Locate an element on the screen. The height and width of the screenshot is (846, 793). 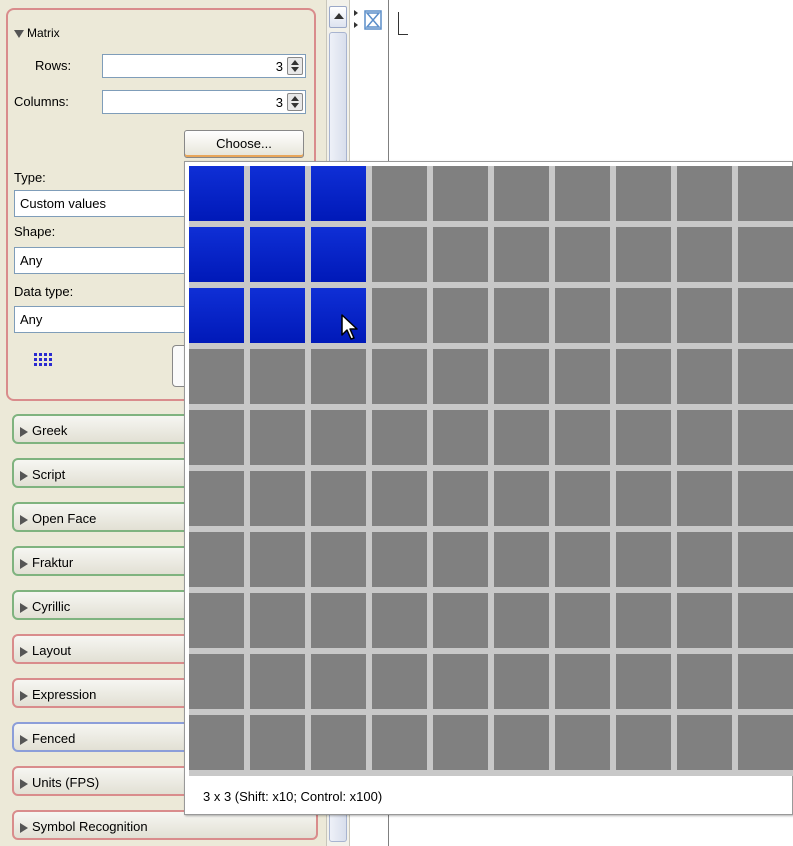
matrix-grid-icon is located at coordinates (45, 360).